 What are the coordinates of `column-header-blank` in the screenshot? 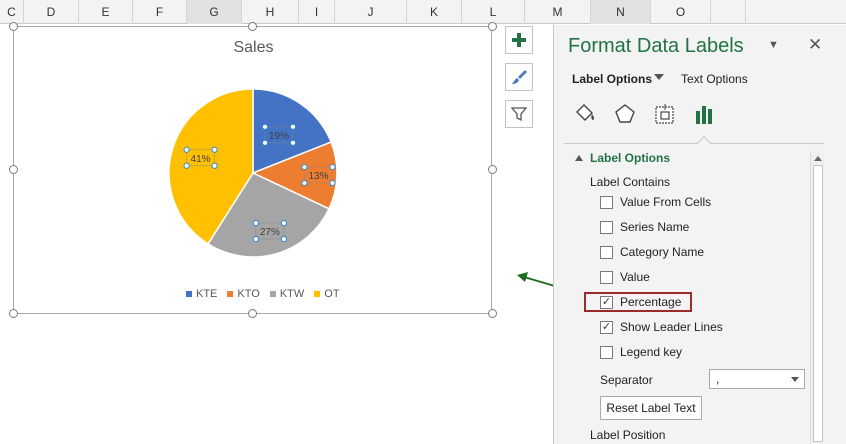 It's located at (728, 12).